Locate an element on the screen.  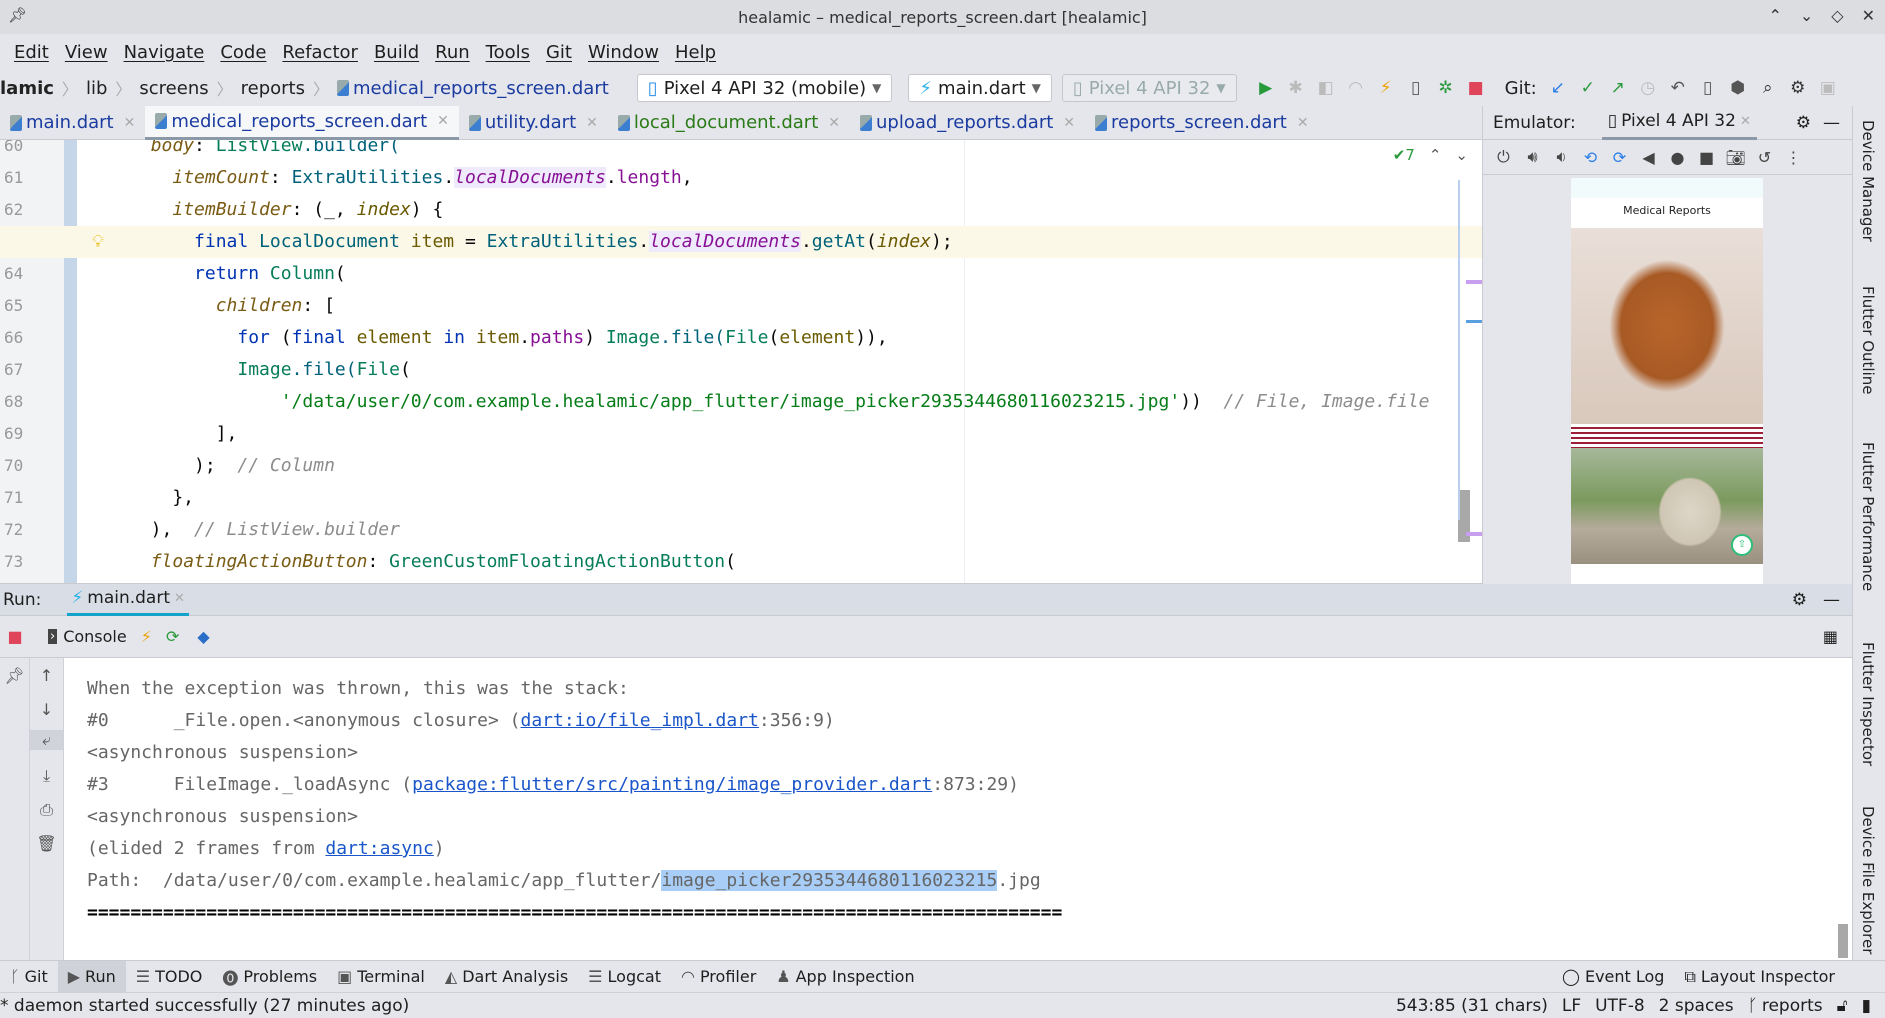
debug-icon: ✱ is located at coordinates (1296, 88).